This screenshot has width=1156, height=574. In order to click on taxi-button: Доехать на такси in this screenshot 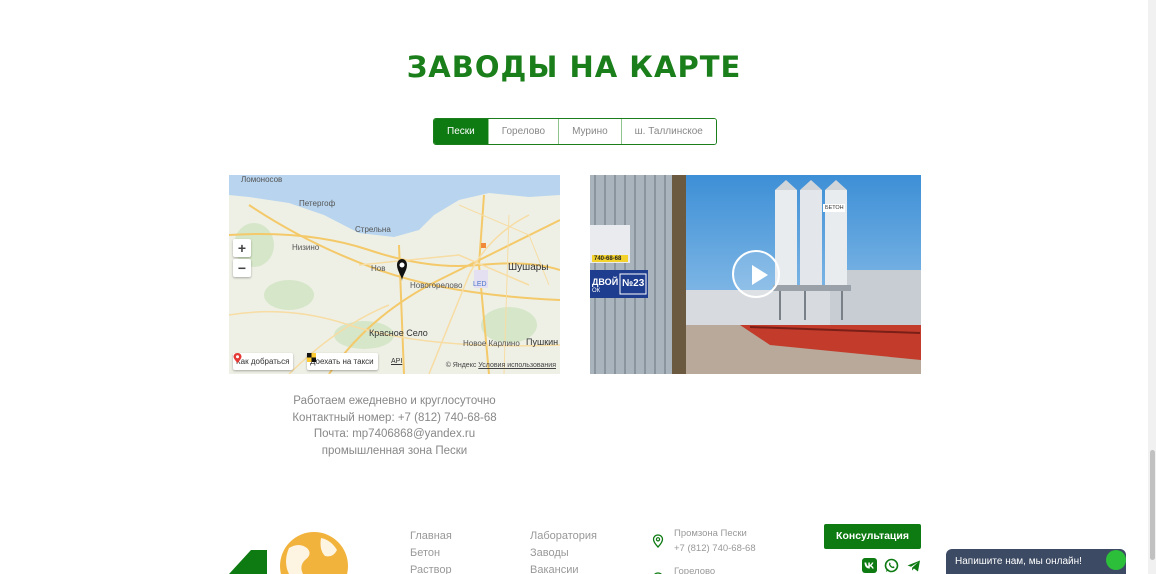, I will do `click(342, 361)`.